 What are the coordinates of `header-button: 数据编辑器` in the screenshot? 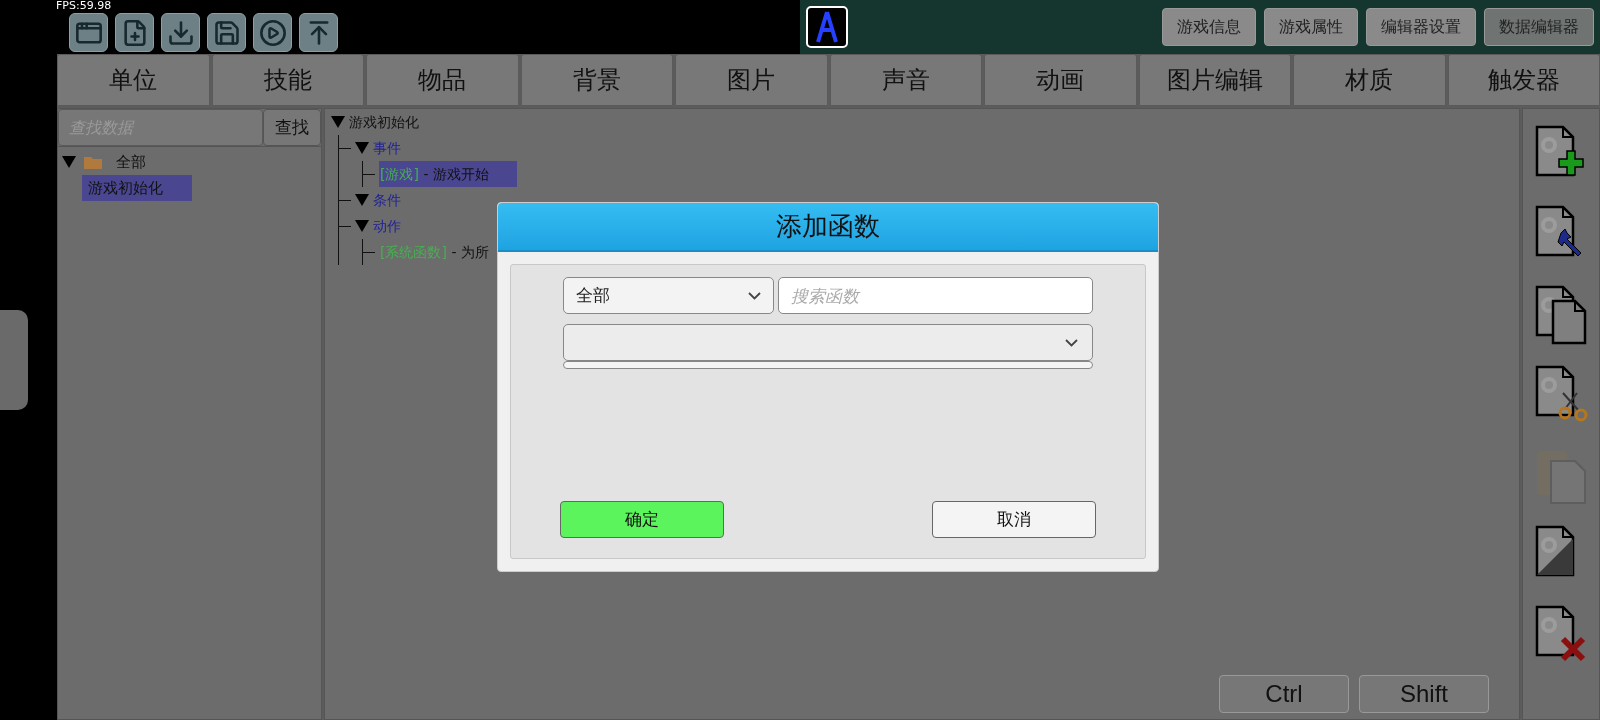 It's located at (1539, 27).